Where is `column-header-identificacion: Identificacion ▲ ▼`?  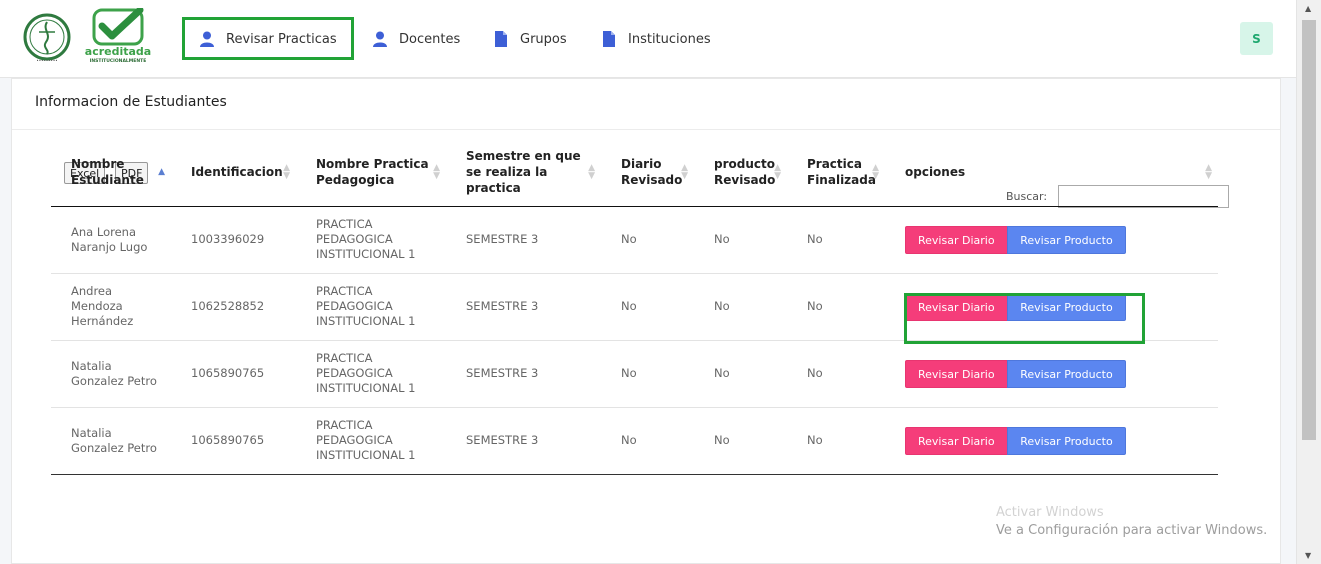 column-header-identificacion: Identificacion ▲ ▼ is located at coordinates (233, 172).